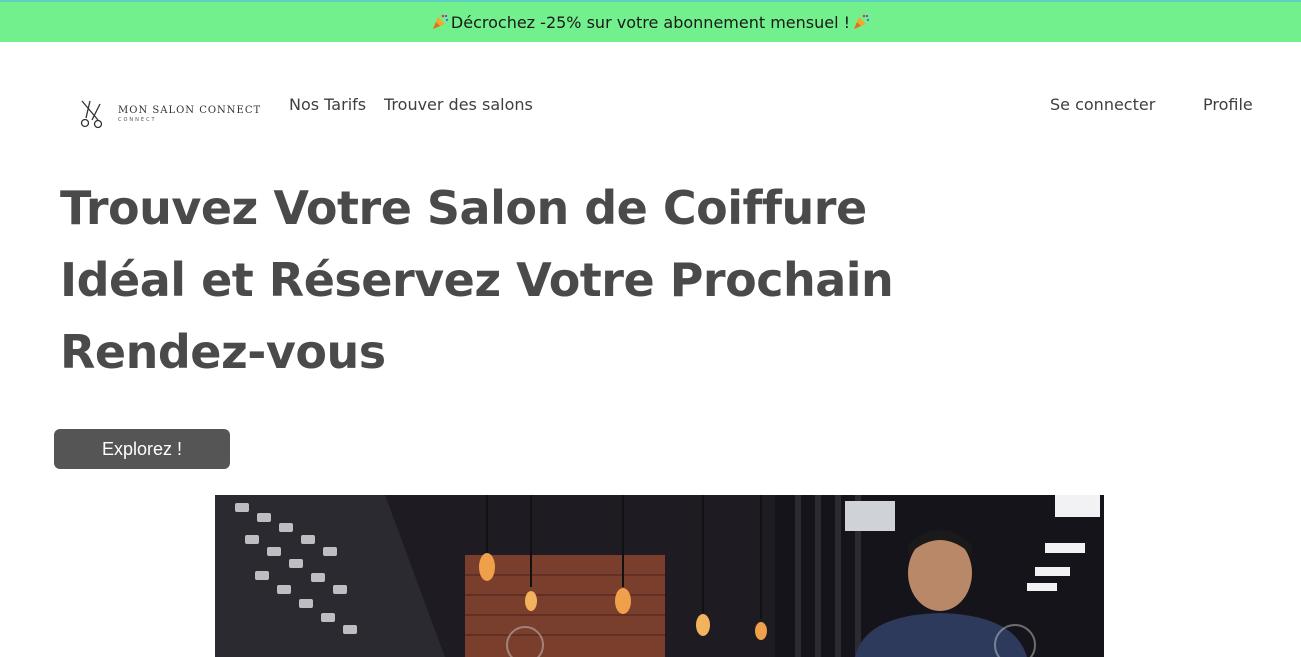 This screenshot has width=1301, height=657. Describe the element at coordinates (327, 104) in the screenshot. I see `nav-link-tarifs: Nos Tarifs` at that location.